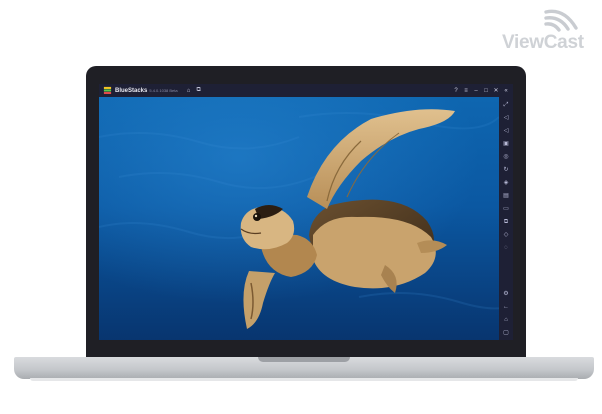  I want to click on media-manager-icon: ▣, so click(506, 143).